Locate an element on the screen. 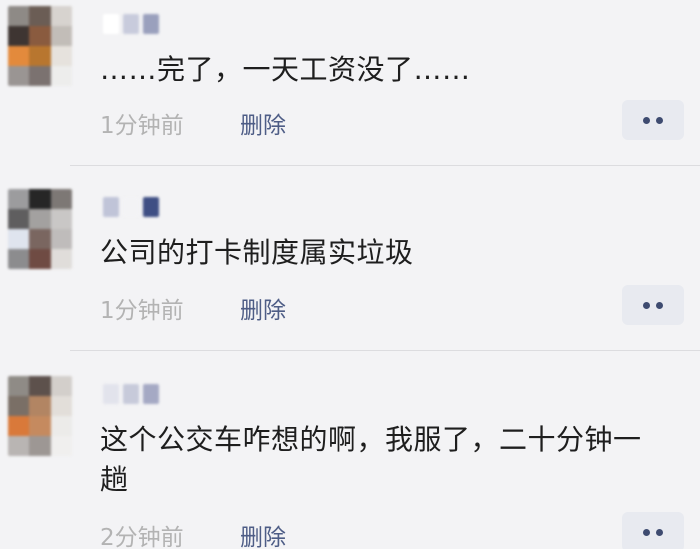 Image resolution: width=700 pixels, height=549 pixels. comment-text: 公司的打卡制度属实垃圾 is located at coordinates (257, 252).